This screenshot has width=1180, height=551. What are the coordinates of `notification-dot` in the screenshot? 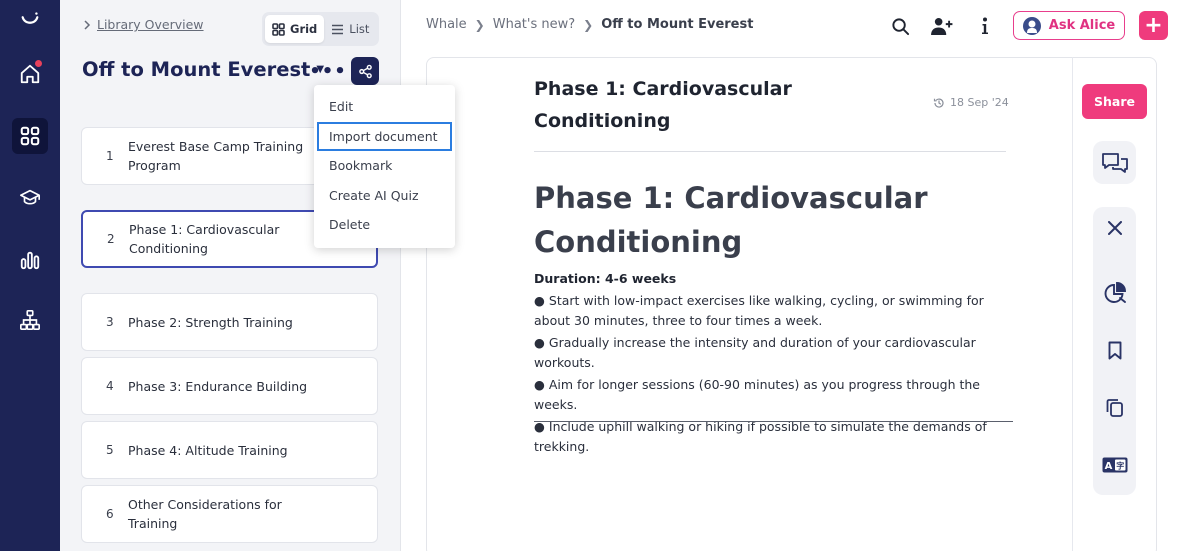 It's located at (38, 63).